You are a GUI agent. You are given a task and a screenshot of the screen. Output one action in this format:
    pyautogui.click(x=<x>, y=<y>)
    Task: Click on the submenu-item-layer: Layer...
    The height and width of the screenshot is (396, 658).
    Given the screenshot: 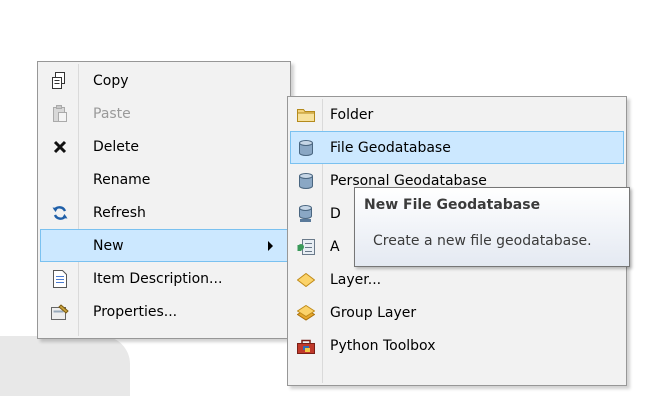 What is the action you would take?
    pyautogui.click(x=457, y=279)
    